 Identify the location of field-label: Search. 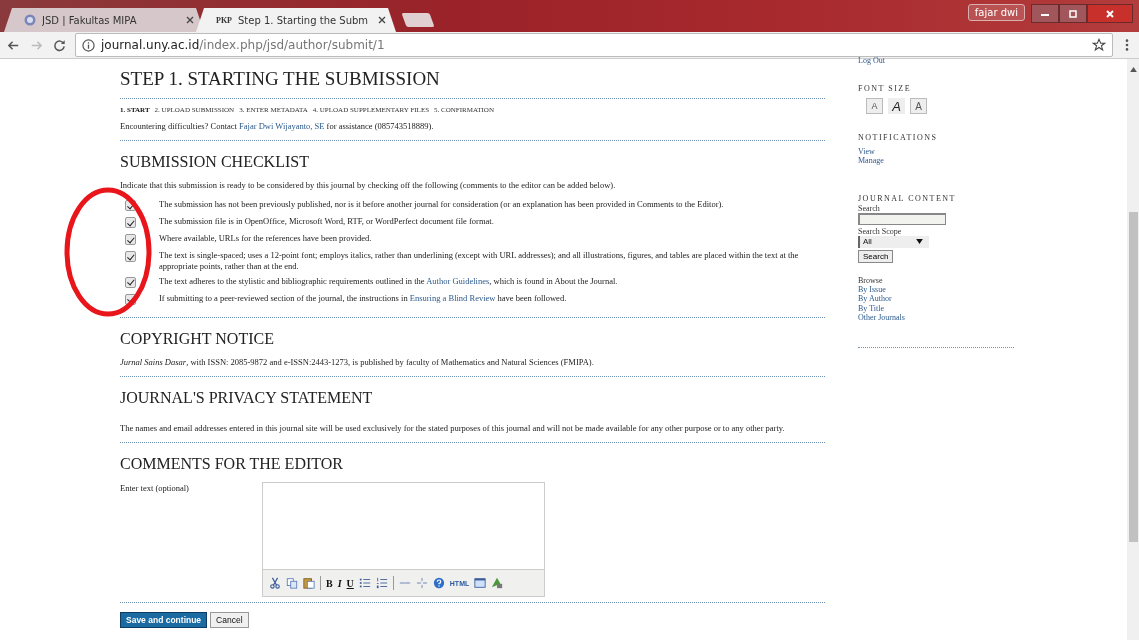
(869, 208).